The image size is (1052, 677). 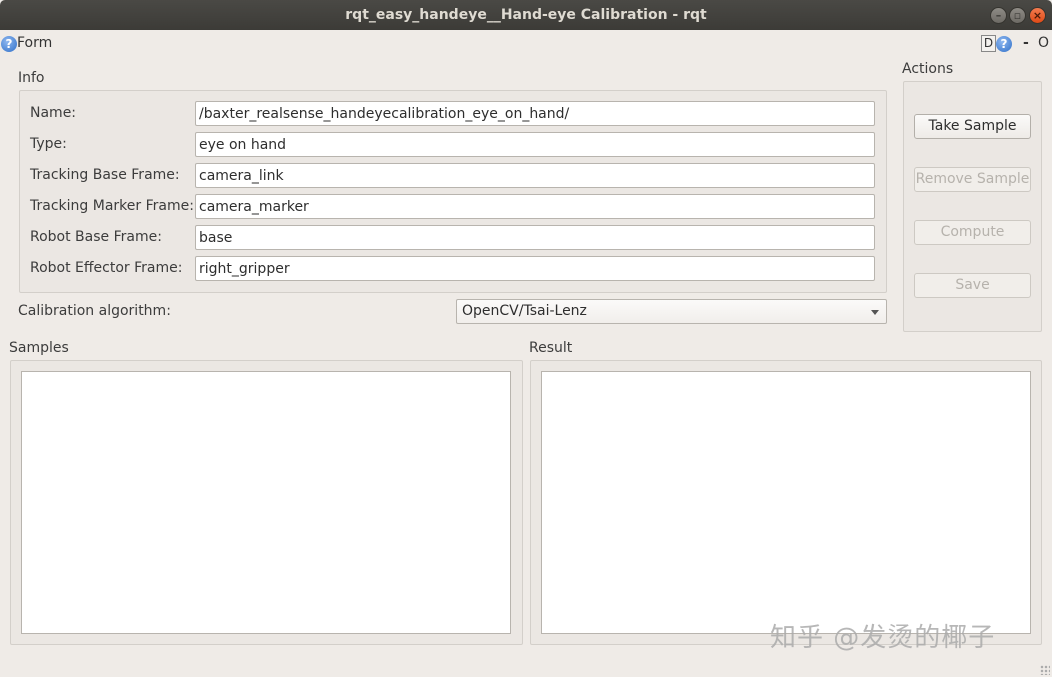 What do you see at coordinates (94, 311) in the screenshot?
I see `calibration-algorithm-label: Calibration algorithm:` at bounding box center [94, 311].